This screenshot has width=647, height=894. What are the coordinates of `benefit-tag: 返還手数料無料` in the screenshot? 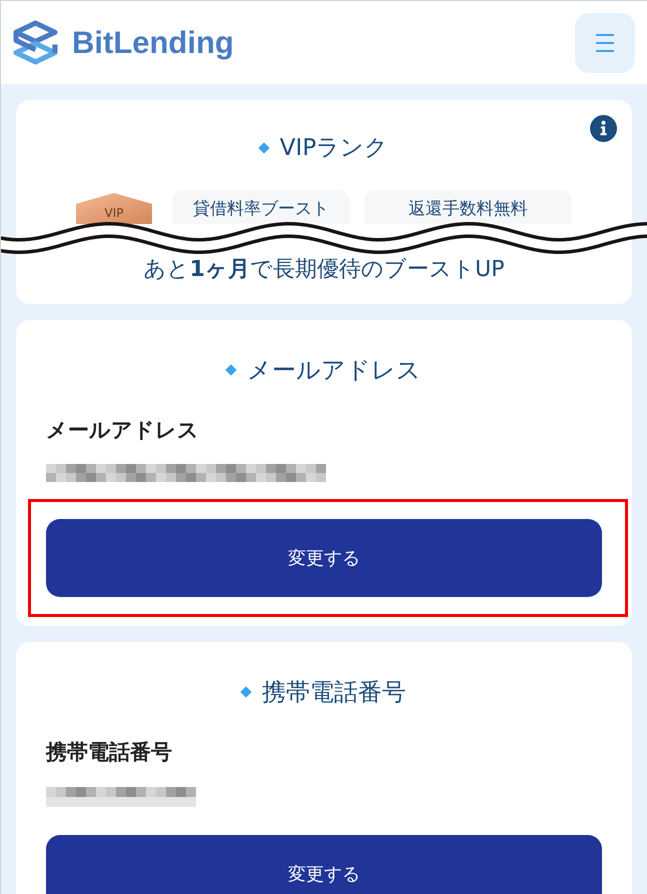 It's located at (468, 207).